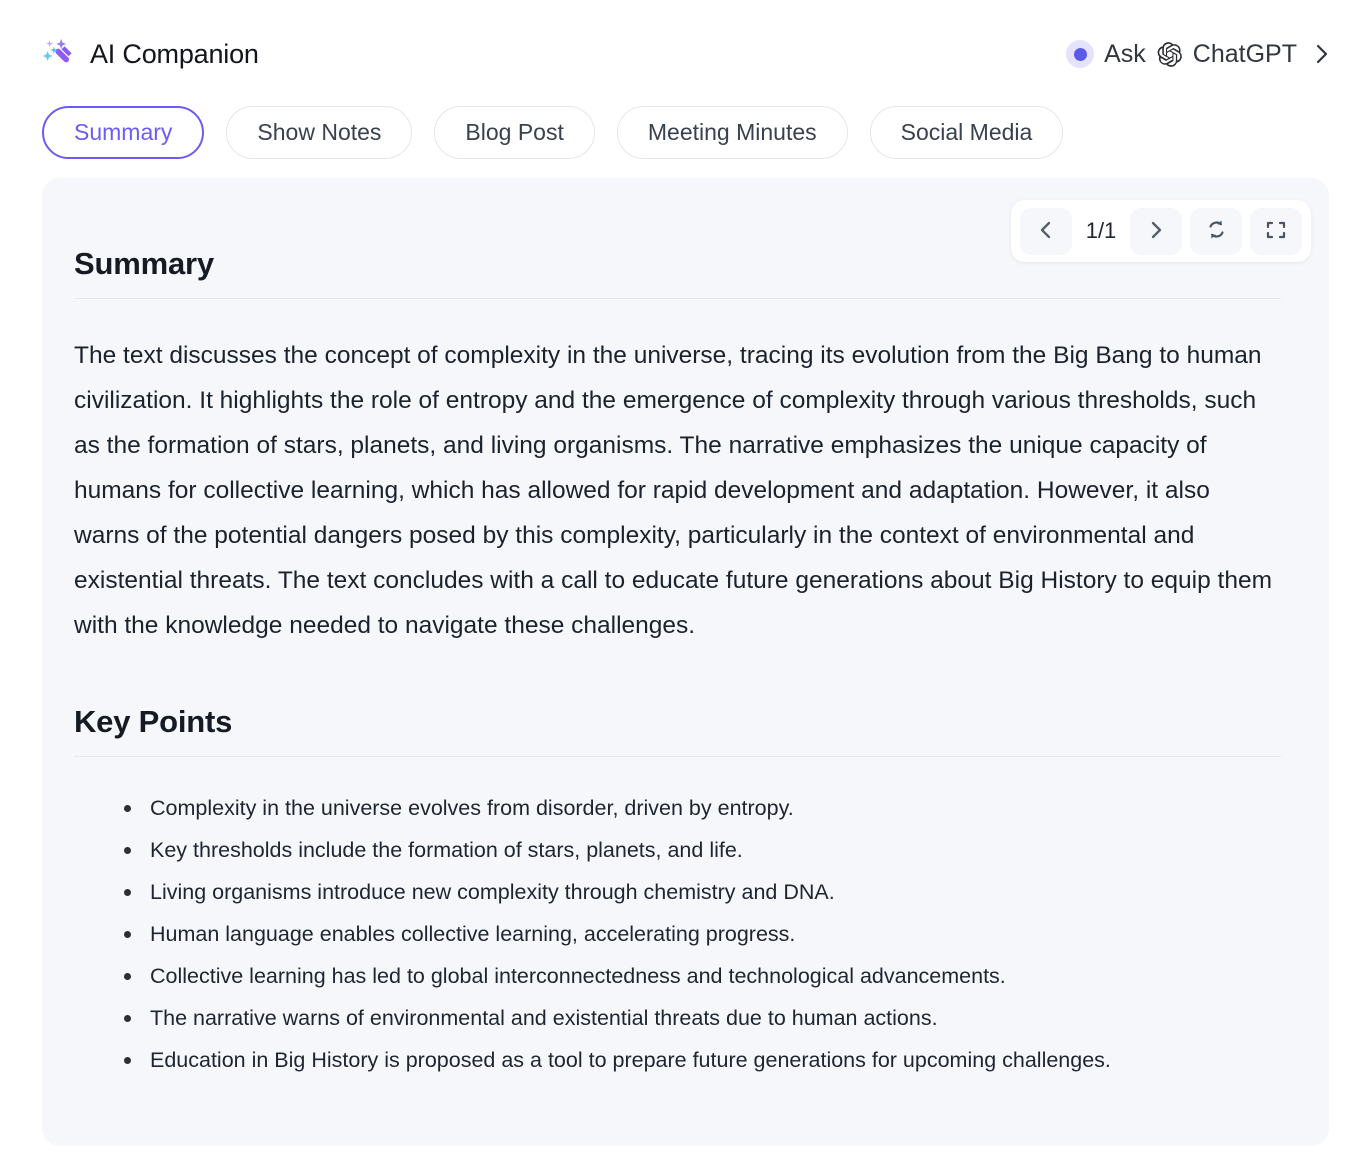 The height and width of the screenshot is (1175, 1367). Describe the element at coordinates (153, 721) in the screenshot. I see `key-points-heading: Key Points` at that location.